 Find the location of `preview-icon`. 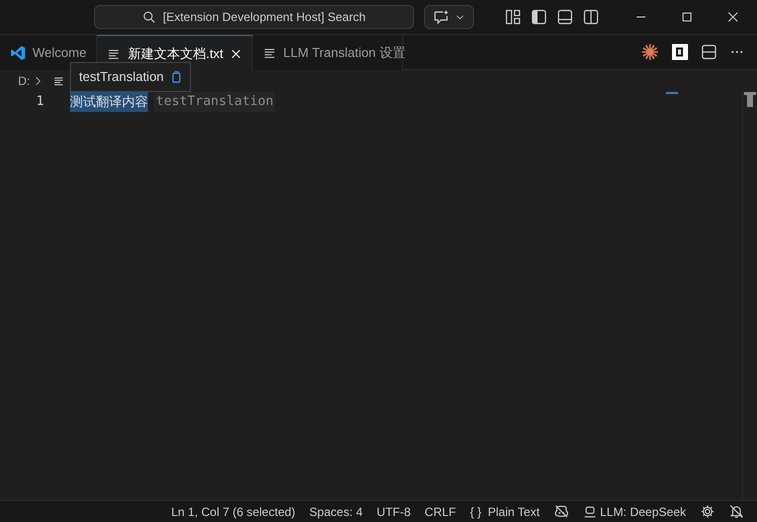

preview-icon is located at coordinates (680, 52).